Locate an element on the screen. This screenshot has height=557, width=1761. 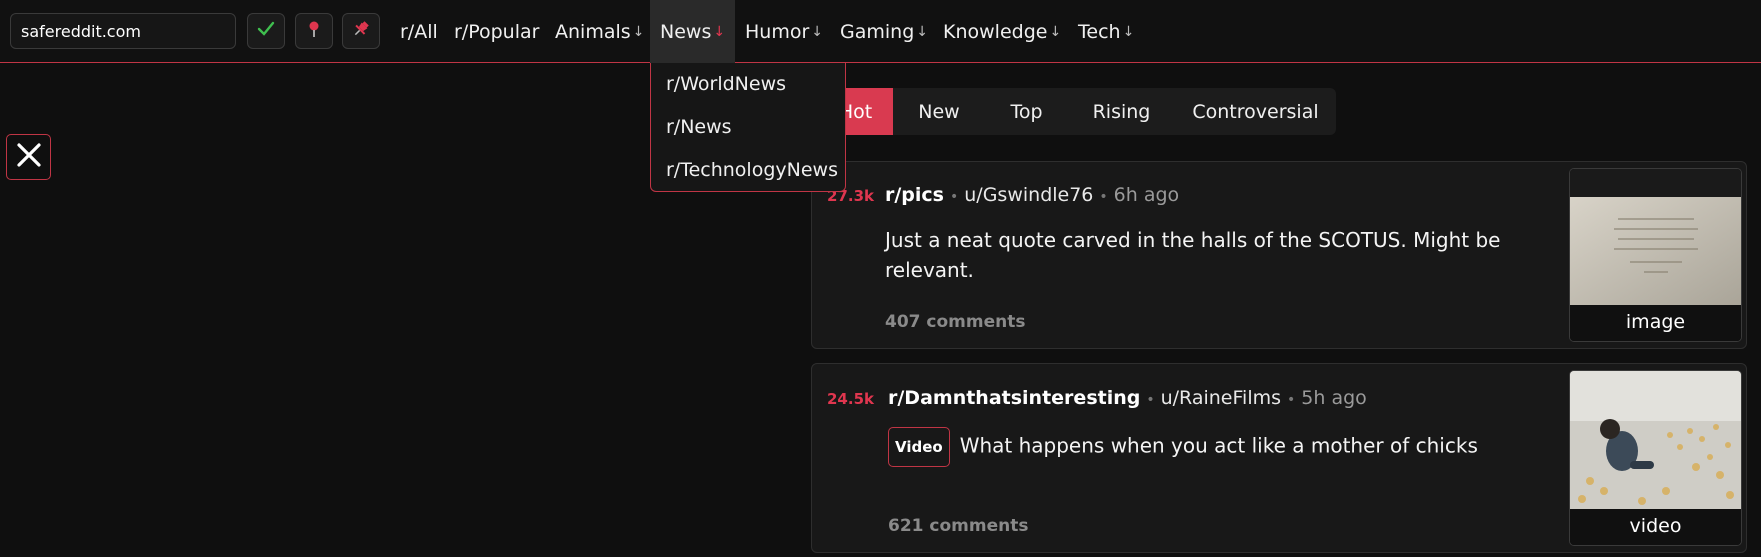
news-dropdown-menu: r/WorldNews r/News r/TechnologyNews is located at coordinates (748, 127).